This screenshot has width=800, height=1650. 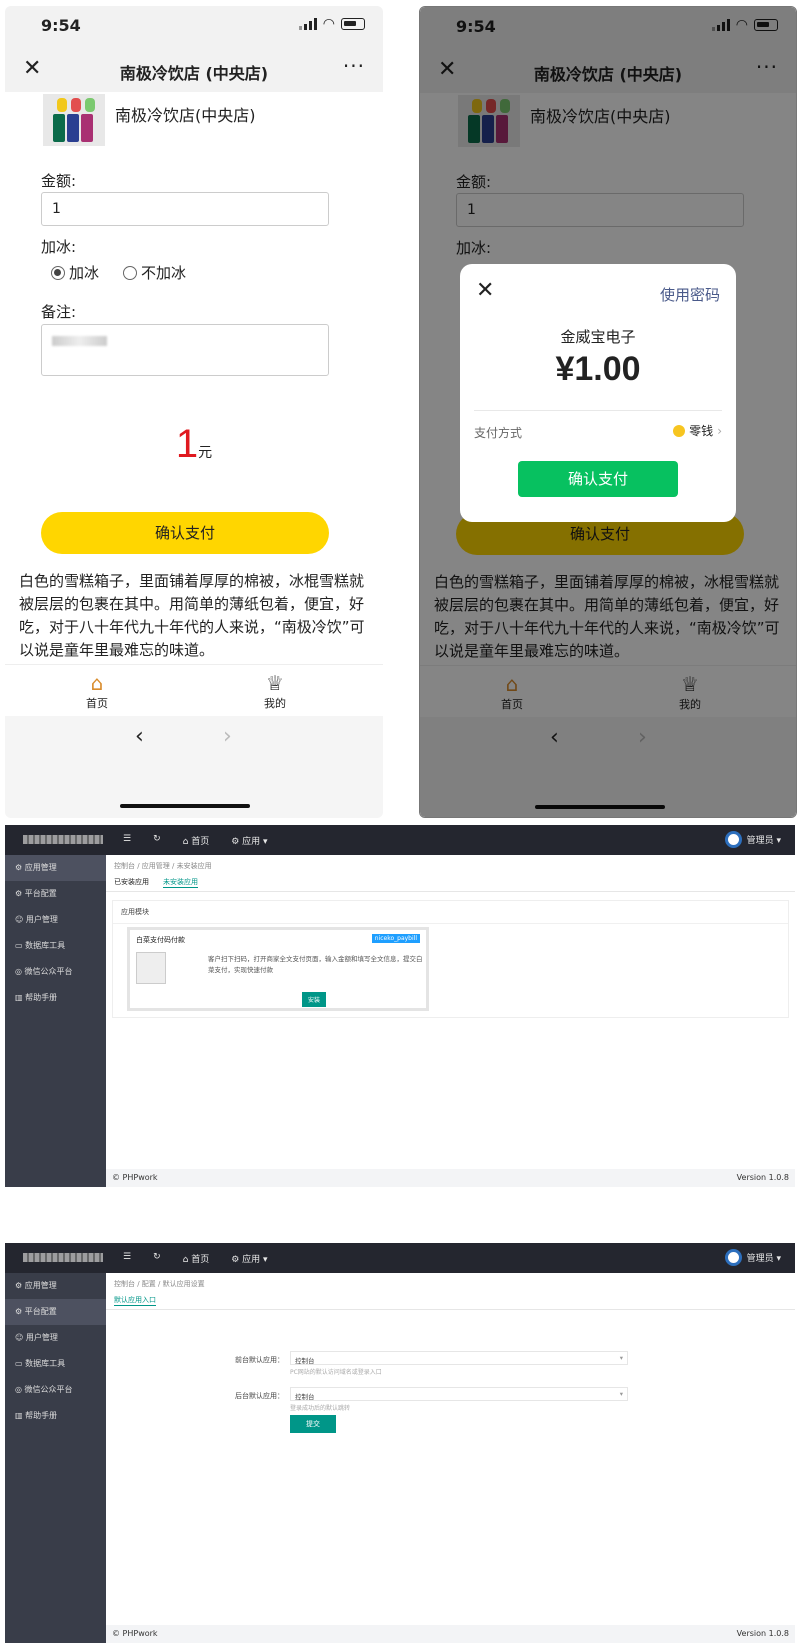 What do you see at coordinates (97, 691) in the screenshot?
I see `tab-home: ⌂ 首页` at bounding box center [97, 691].